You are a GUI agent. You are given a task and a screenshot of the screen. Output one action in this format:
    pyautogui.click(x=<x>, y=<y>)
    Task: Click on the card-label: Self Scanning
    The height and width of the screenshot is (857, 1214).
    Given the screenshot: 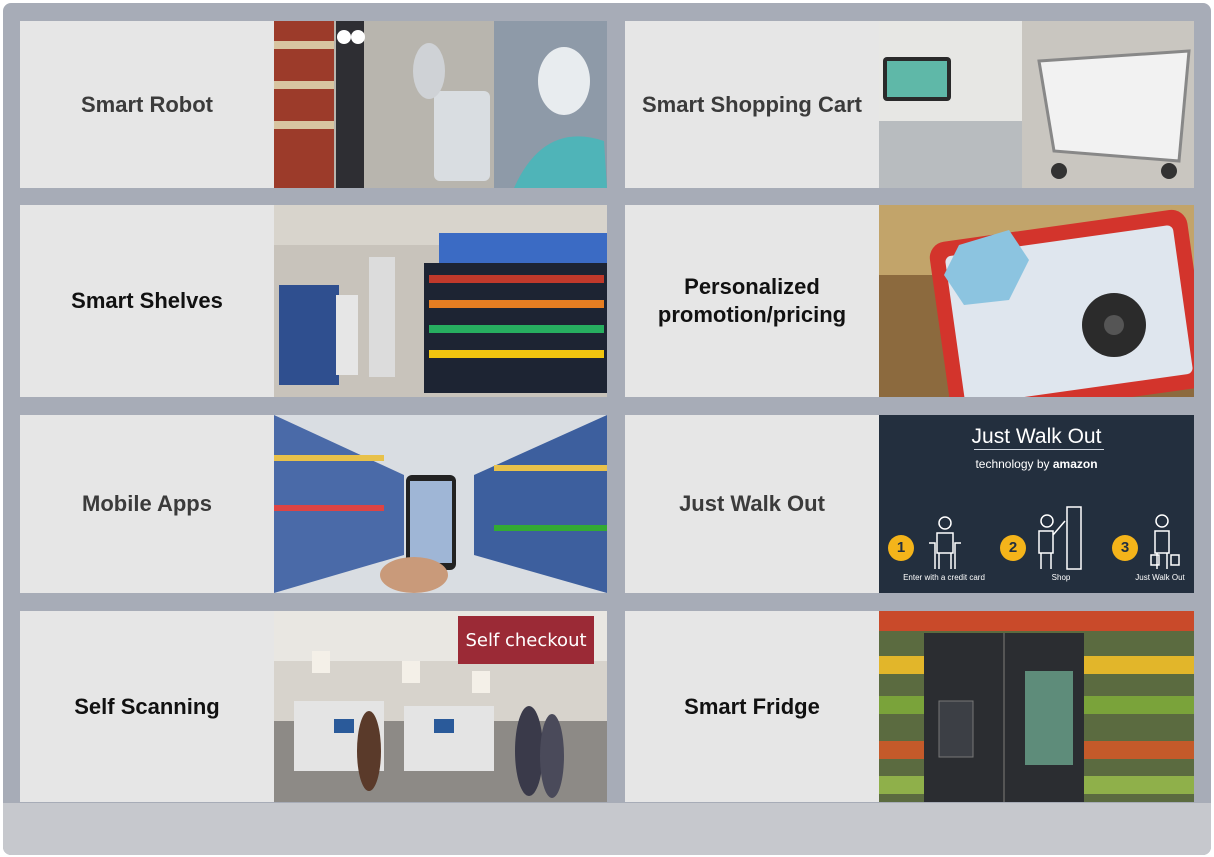 What is the action you would take?
    pyautogui.click(x=147, y=706)
    